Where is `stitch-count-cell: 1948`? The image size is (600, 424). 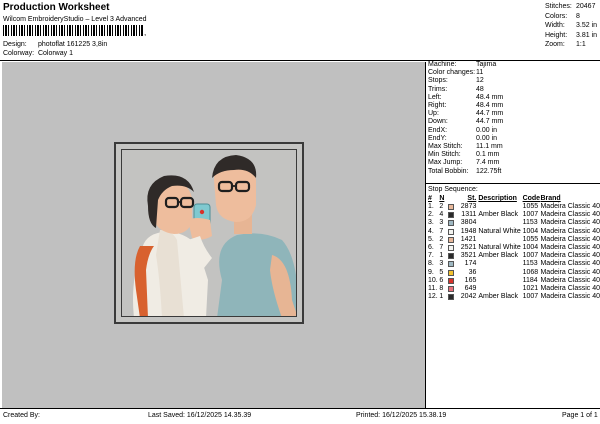
stitch-count-cell: 1948 is located at coordinates (463, 232).